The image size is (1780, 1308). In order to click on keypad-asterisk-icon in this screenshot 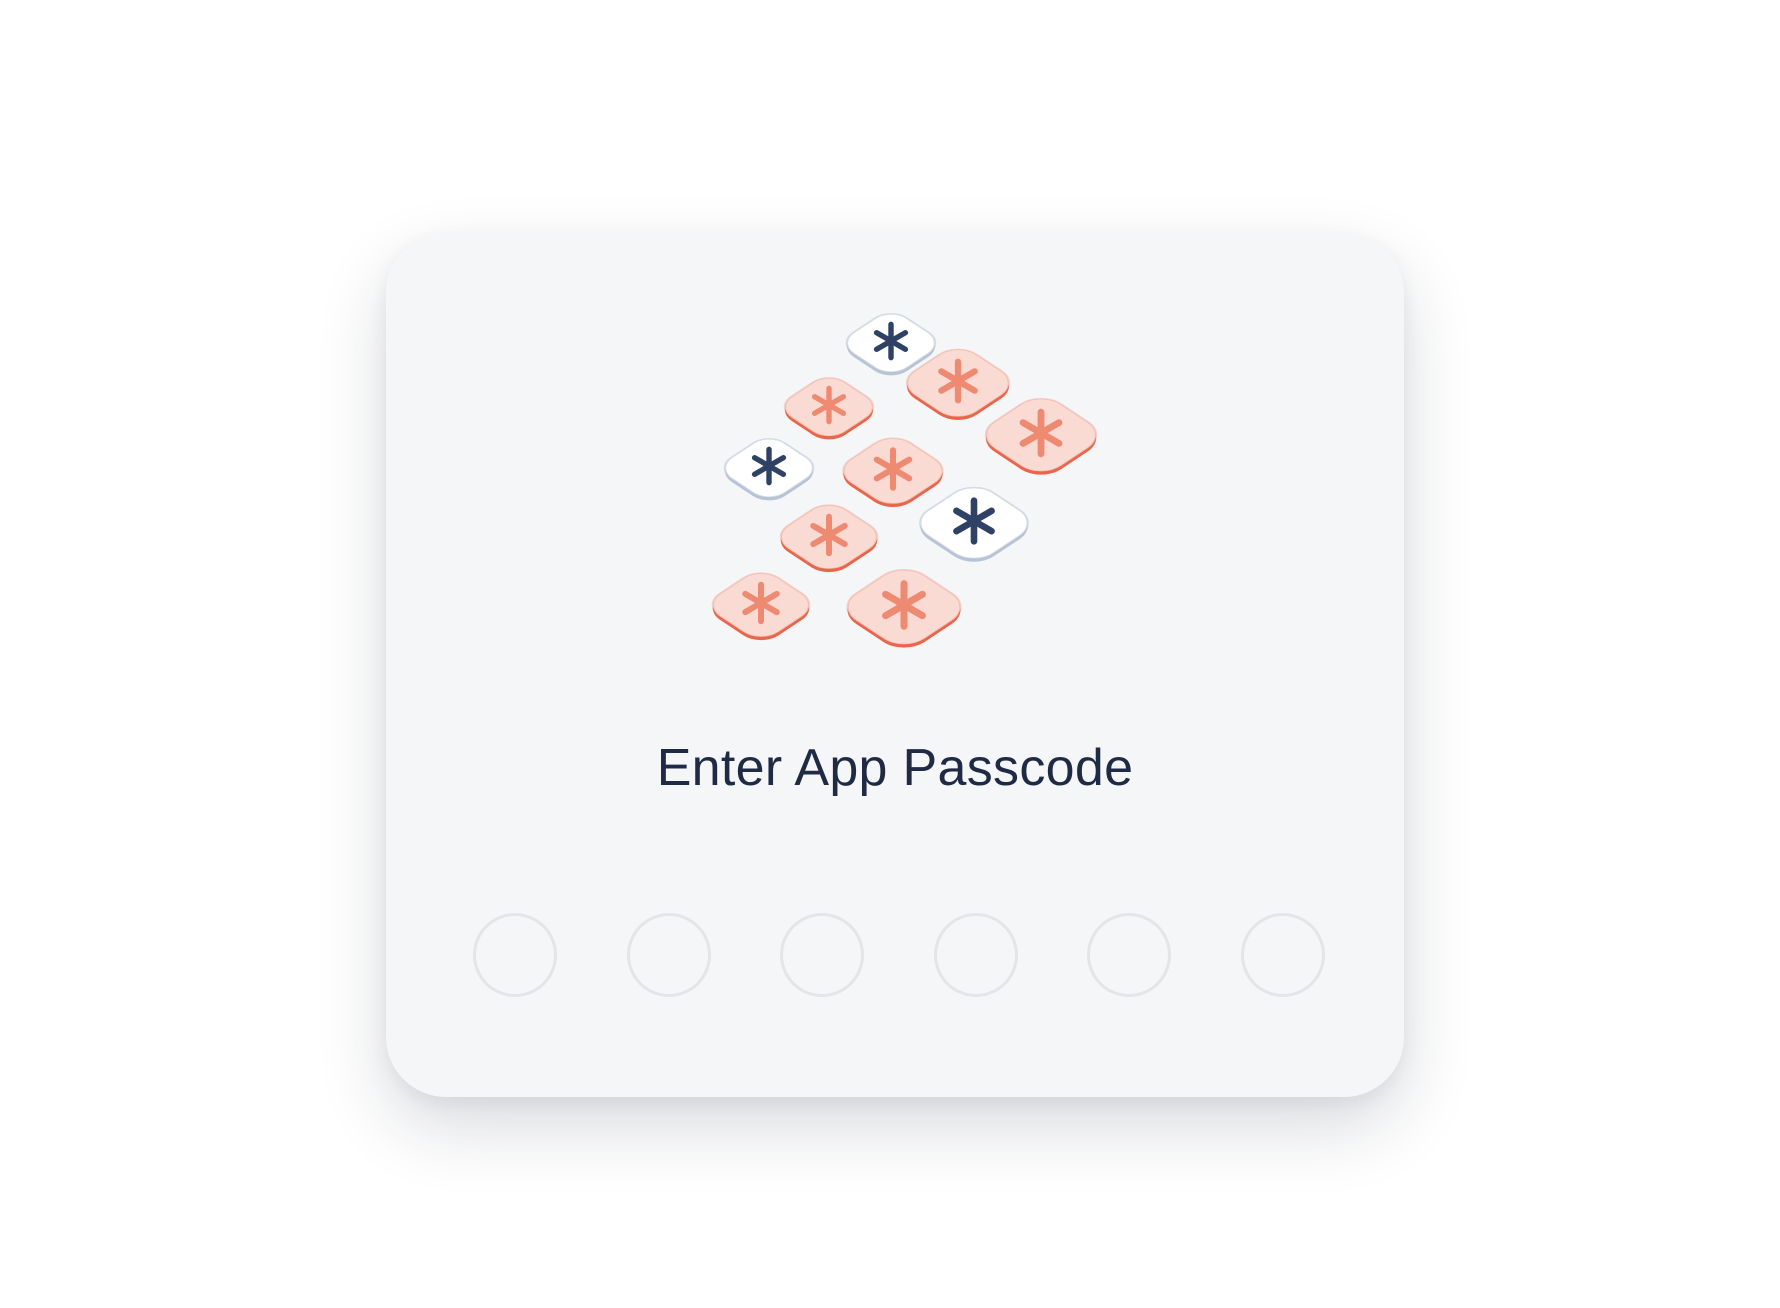, I will do `click(904, 480)`.